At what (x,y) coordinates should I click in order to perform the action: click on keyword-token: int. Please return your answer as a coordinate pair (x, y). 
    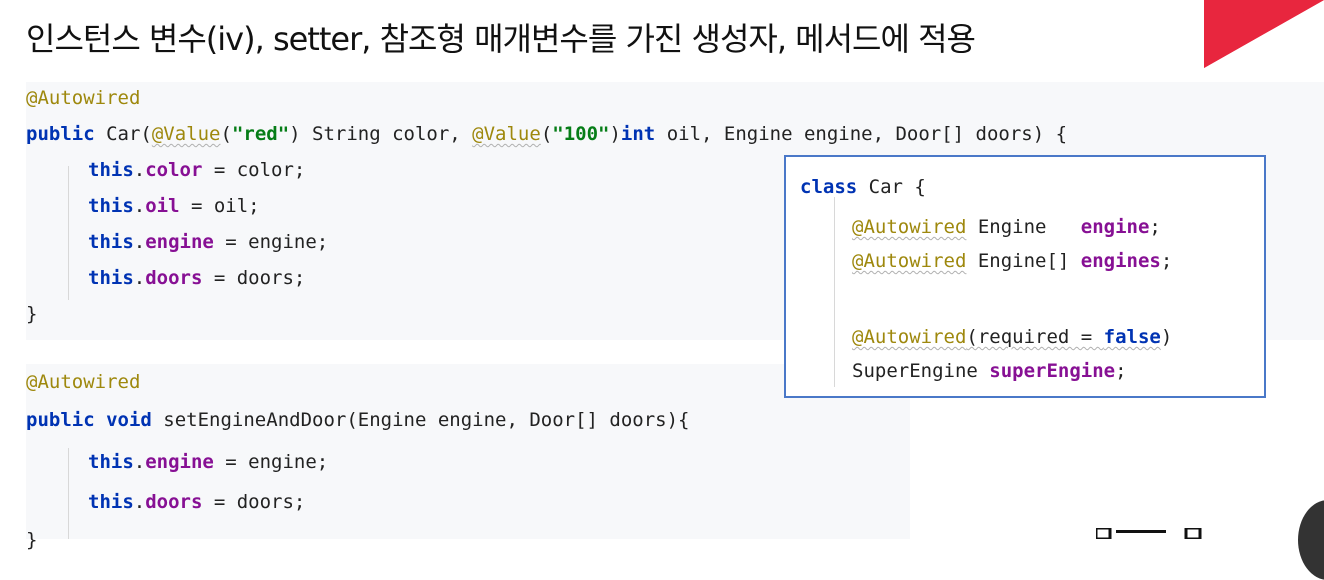
    Looking at the image, I should click on (638, 134).